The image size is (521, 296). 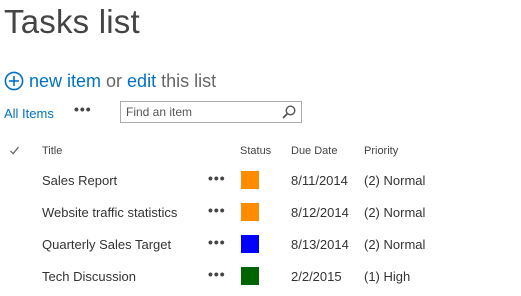 What do you see at coordinates (319, 180) in the screenshot?
I see `task-due-date: 8/11/2014` at bounding box center [319, 180].